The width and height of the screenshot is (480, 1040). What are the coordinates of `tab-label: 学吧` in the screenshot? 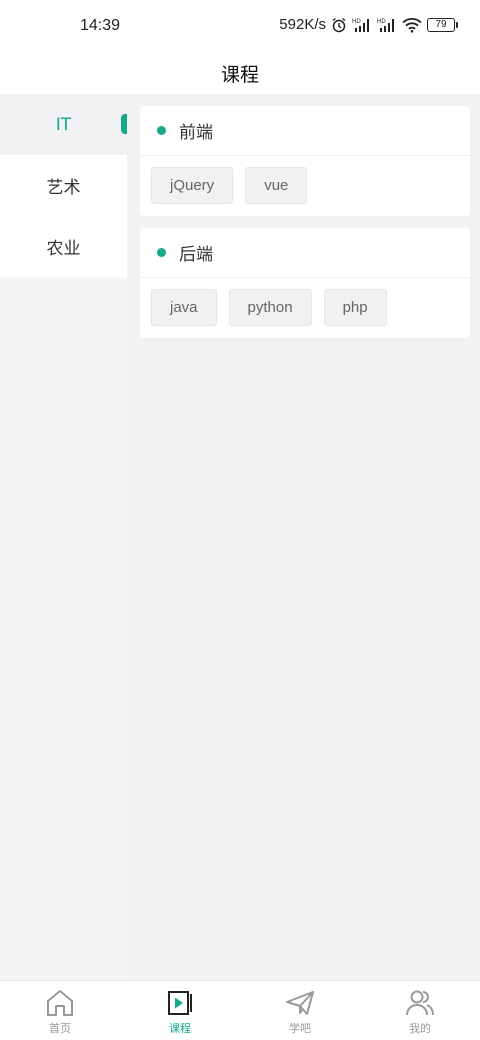 It's located at (300, 1028).